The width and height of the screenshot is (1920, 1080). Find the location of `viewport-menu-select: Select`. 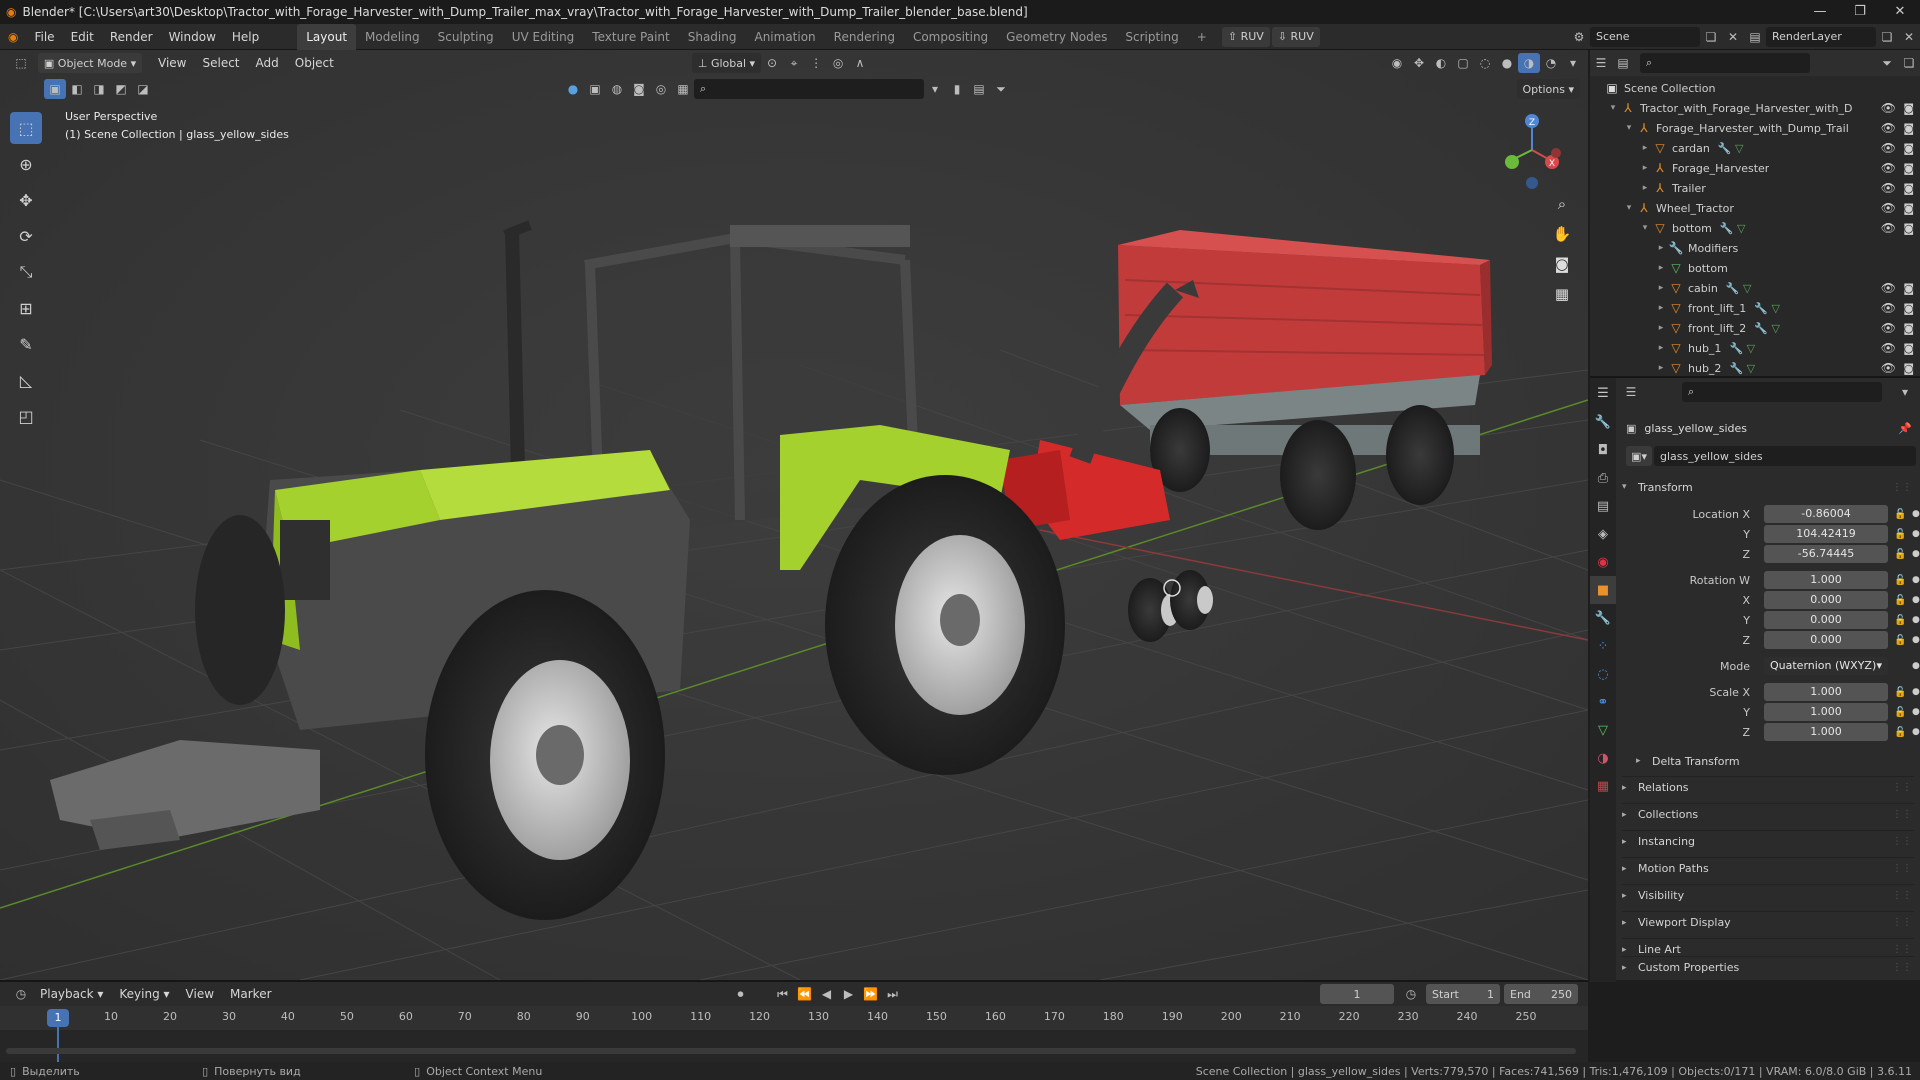

viewport-menu-select: Select is located at coordinates (220, 63).